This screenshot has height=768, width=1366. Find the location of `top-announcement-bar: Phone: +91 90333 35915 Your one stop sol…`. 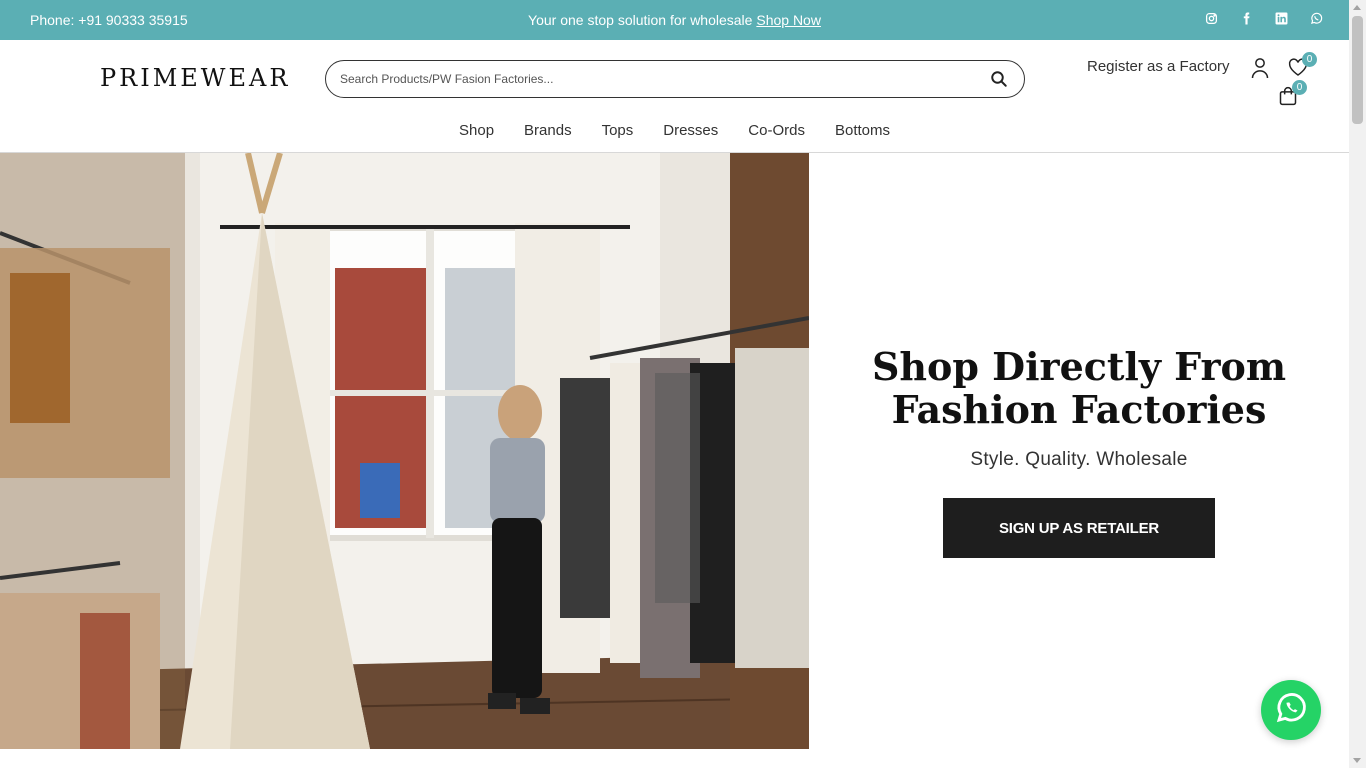

top-announcement-bar: Phone: +91 90333 35915 Your one stop sol… is located at coordinates (674, 20).